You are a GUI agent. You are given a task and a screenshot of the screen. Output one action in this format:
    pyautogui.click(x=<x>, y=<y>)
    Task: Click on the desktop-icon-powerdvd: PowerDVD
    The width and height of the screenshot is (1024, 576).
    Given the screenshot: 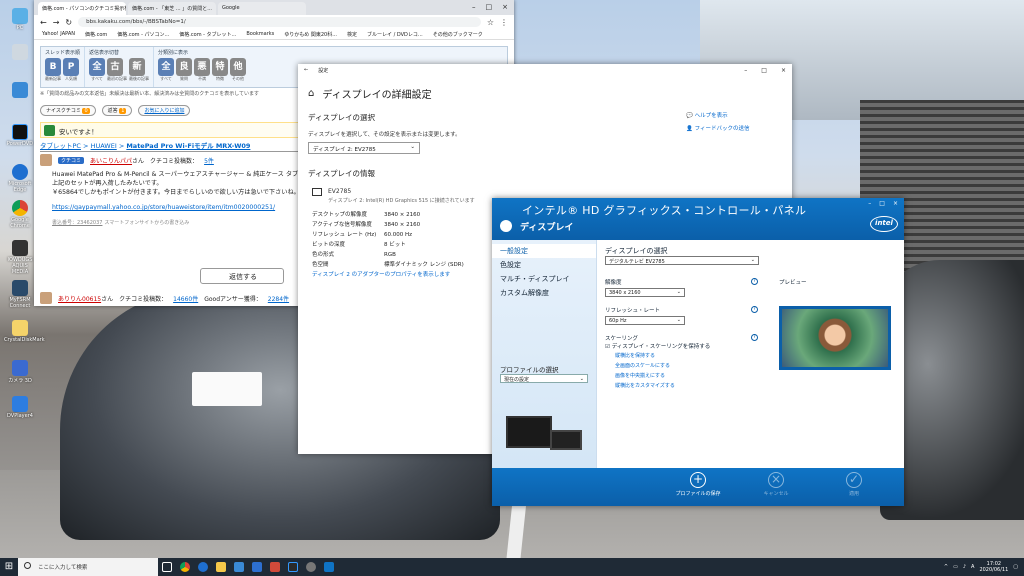 What is the action you would take?
    pyautogui.click(x=20, y=135)
    